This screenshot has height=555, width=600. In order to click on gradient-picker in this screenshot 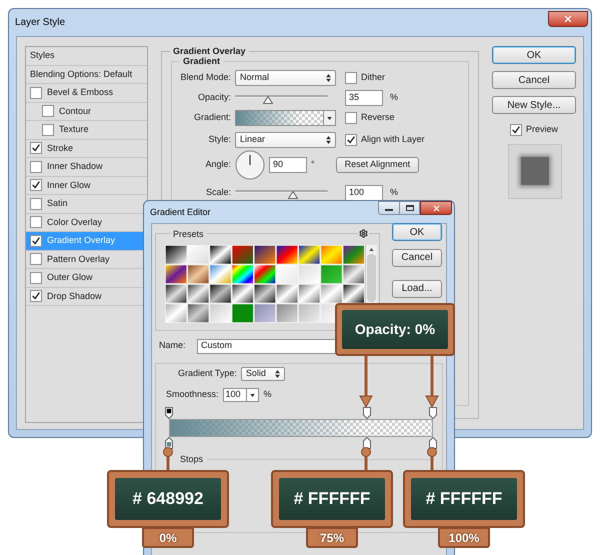, I will do `click(285, 118)`.